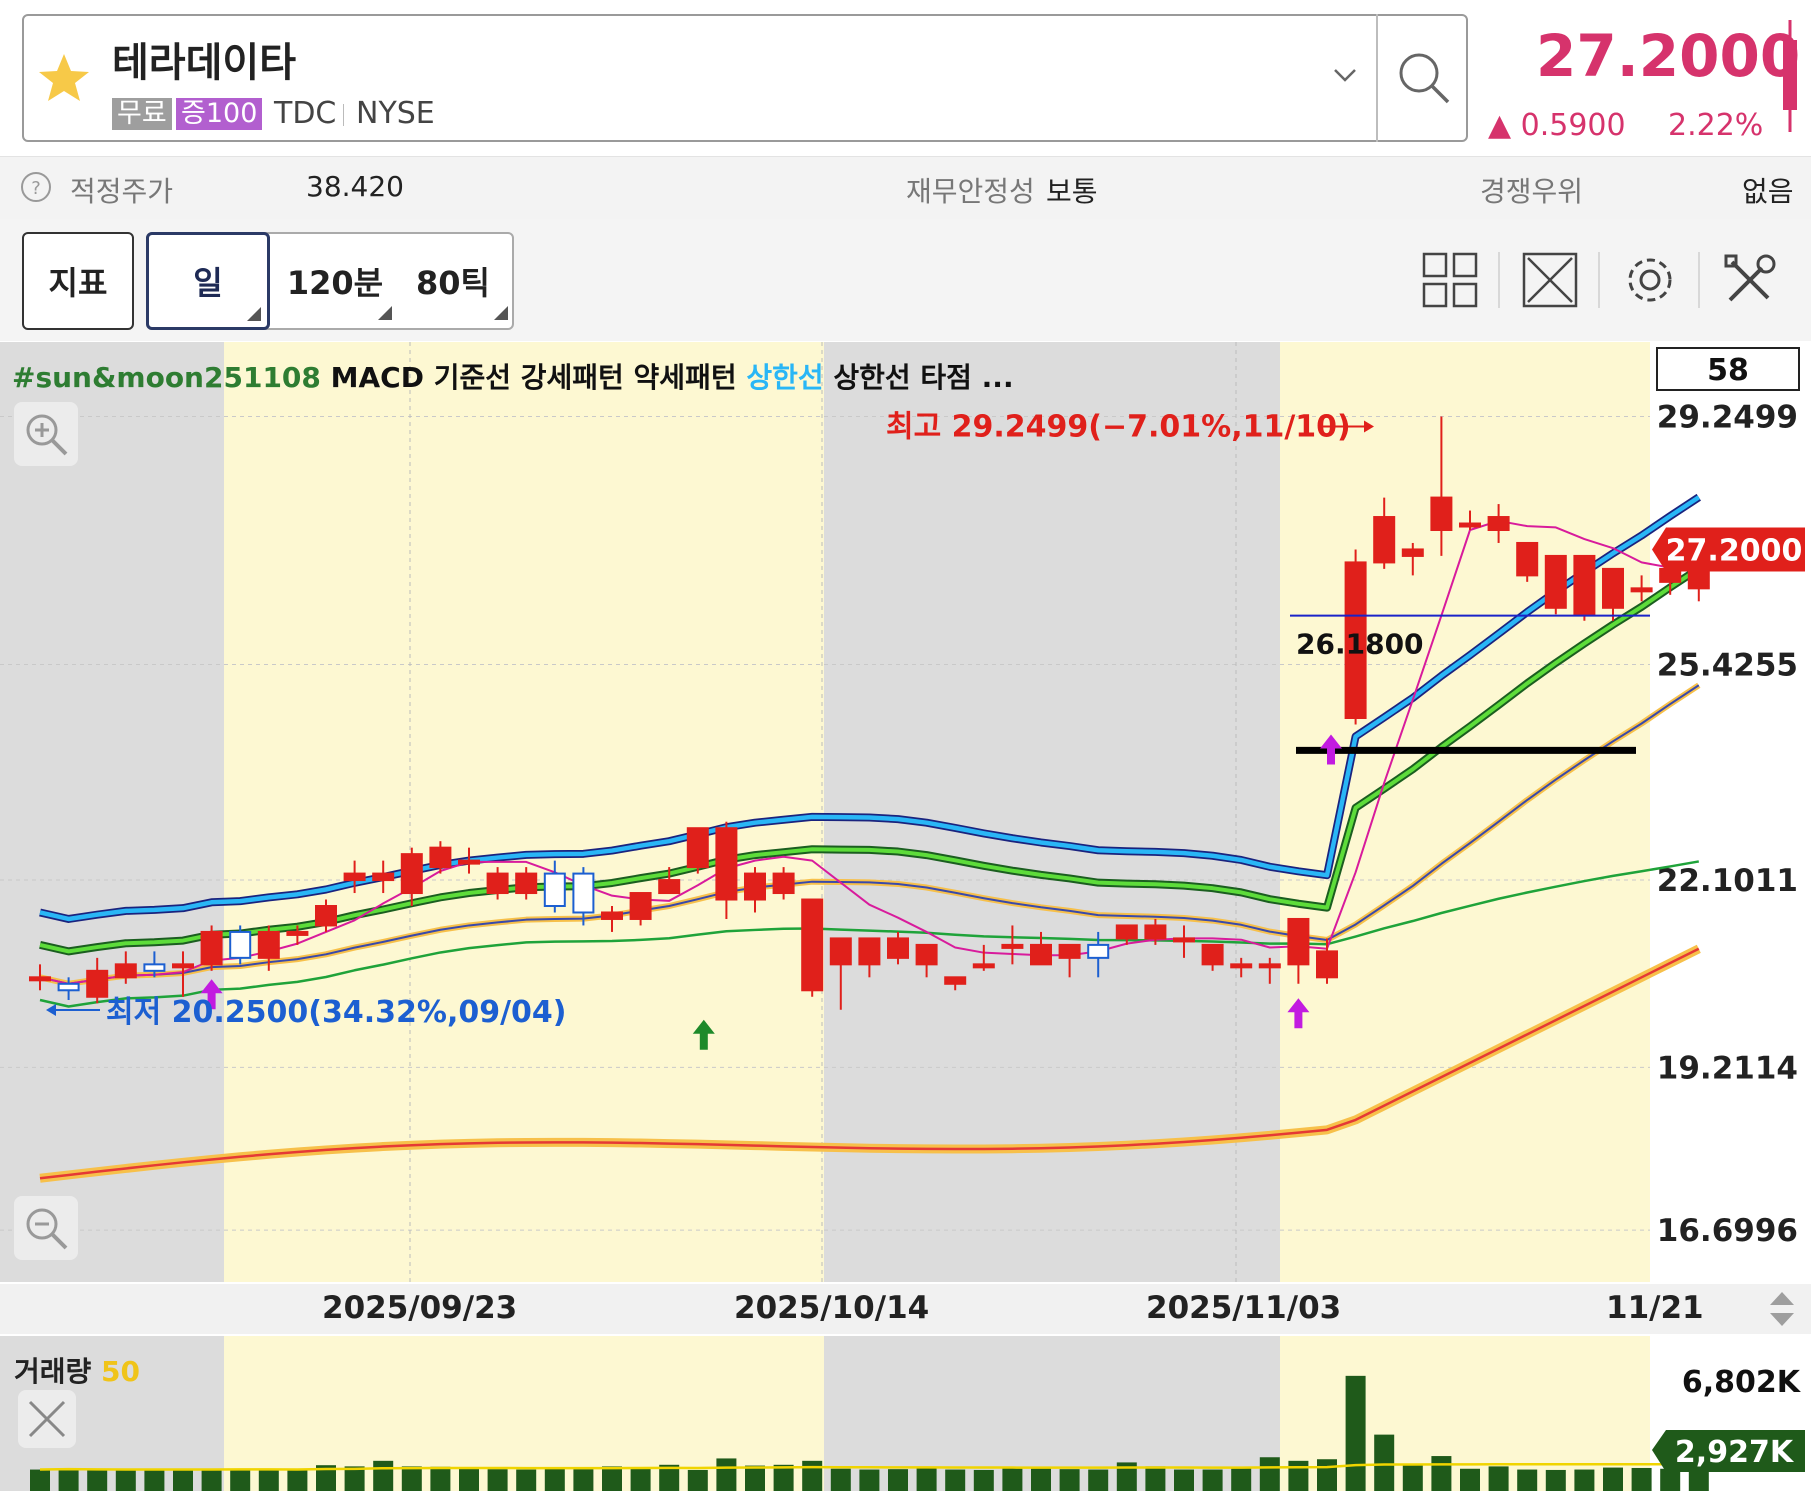  I want to click on tools-icon, so click(1750, 280).